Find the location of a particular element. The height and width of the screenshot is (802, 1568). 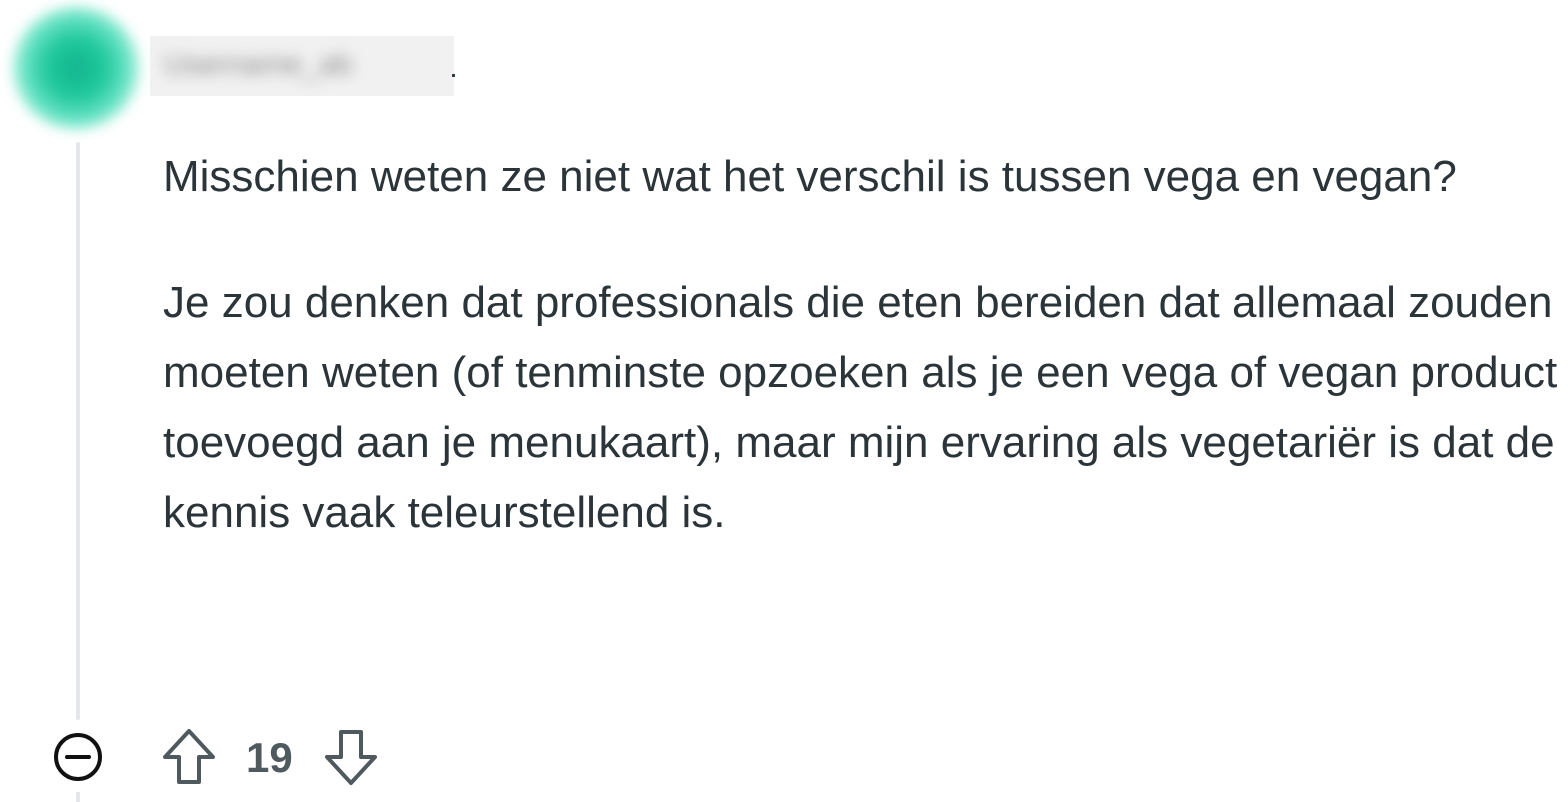

author-name: Username_ab is located at coordinates (258, 64).